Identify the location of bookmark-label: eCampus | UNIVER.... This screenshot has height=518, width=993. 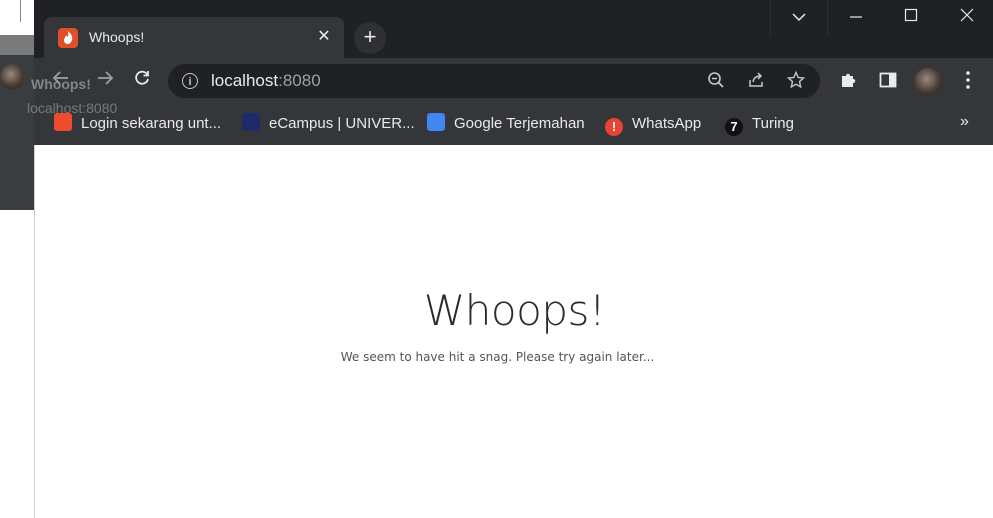
(342, 123).